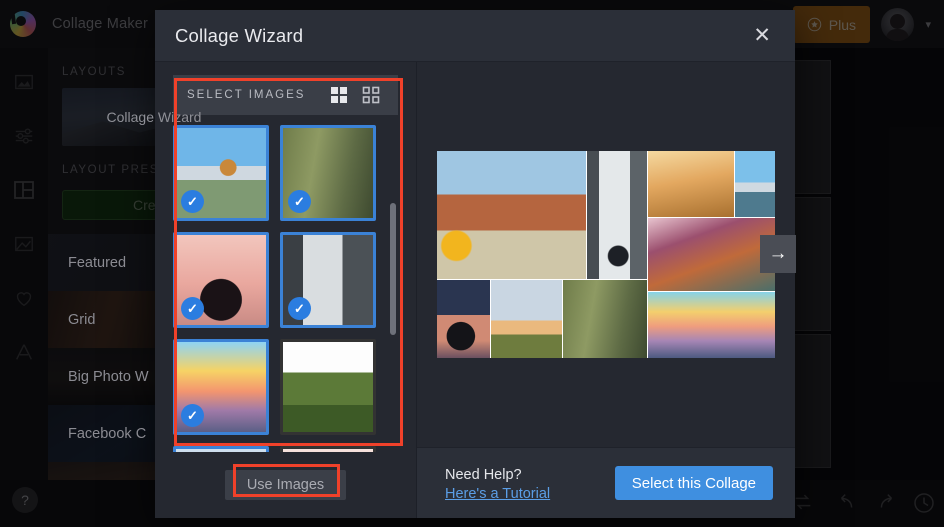 The width and height of the screenshot is (944, 527). Describe the element at coordinates (108, 376) in the screenshot. I see `preset-label: Big Photo W` at that location.